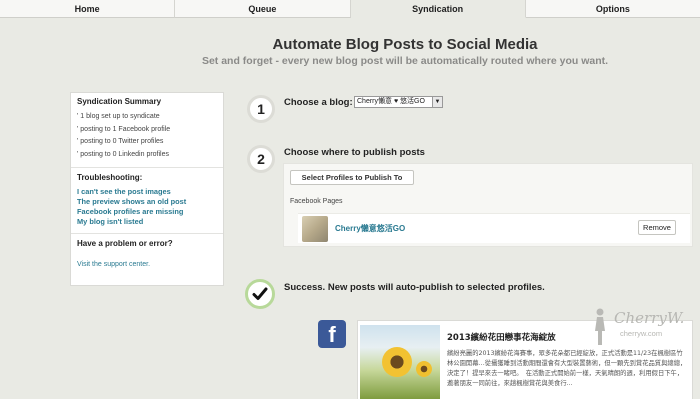  I want to click on blog-select-value: Cherry懶意 ♥ 悠活GO, so click(391, 101).